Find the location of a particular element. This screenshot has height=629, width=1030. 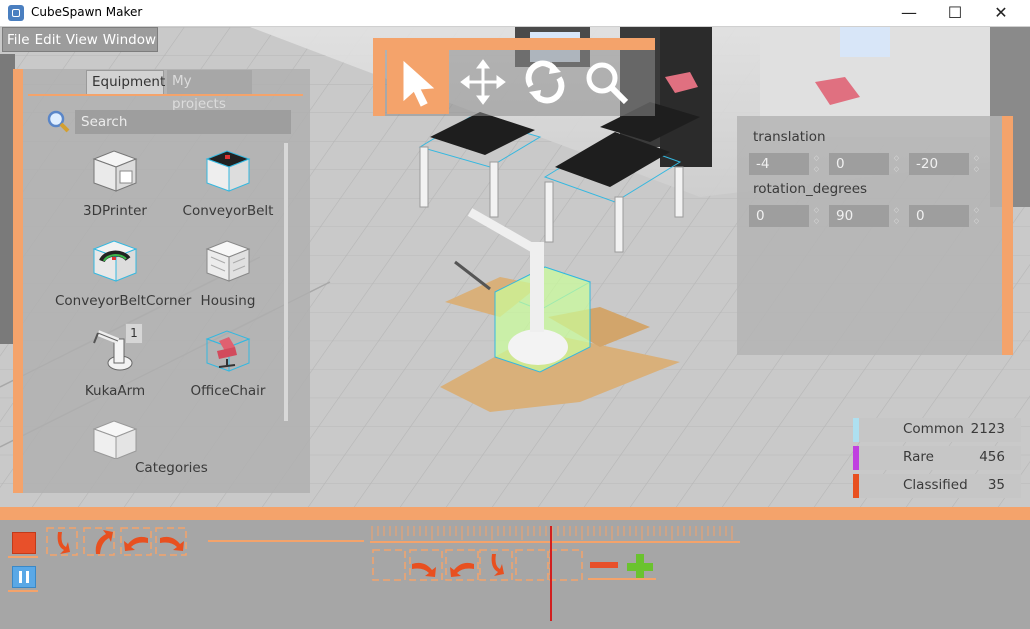

equipment-item-3dprinter: 3DPrinter is located at coordinates (115, 181).